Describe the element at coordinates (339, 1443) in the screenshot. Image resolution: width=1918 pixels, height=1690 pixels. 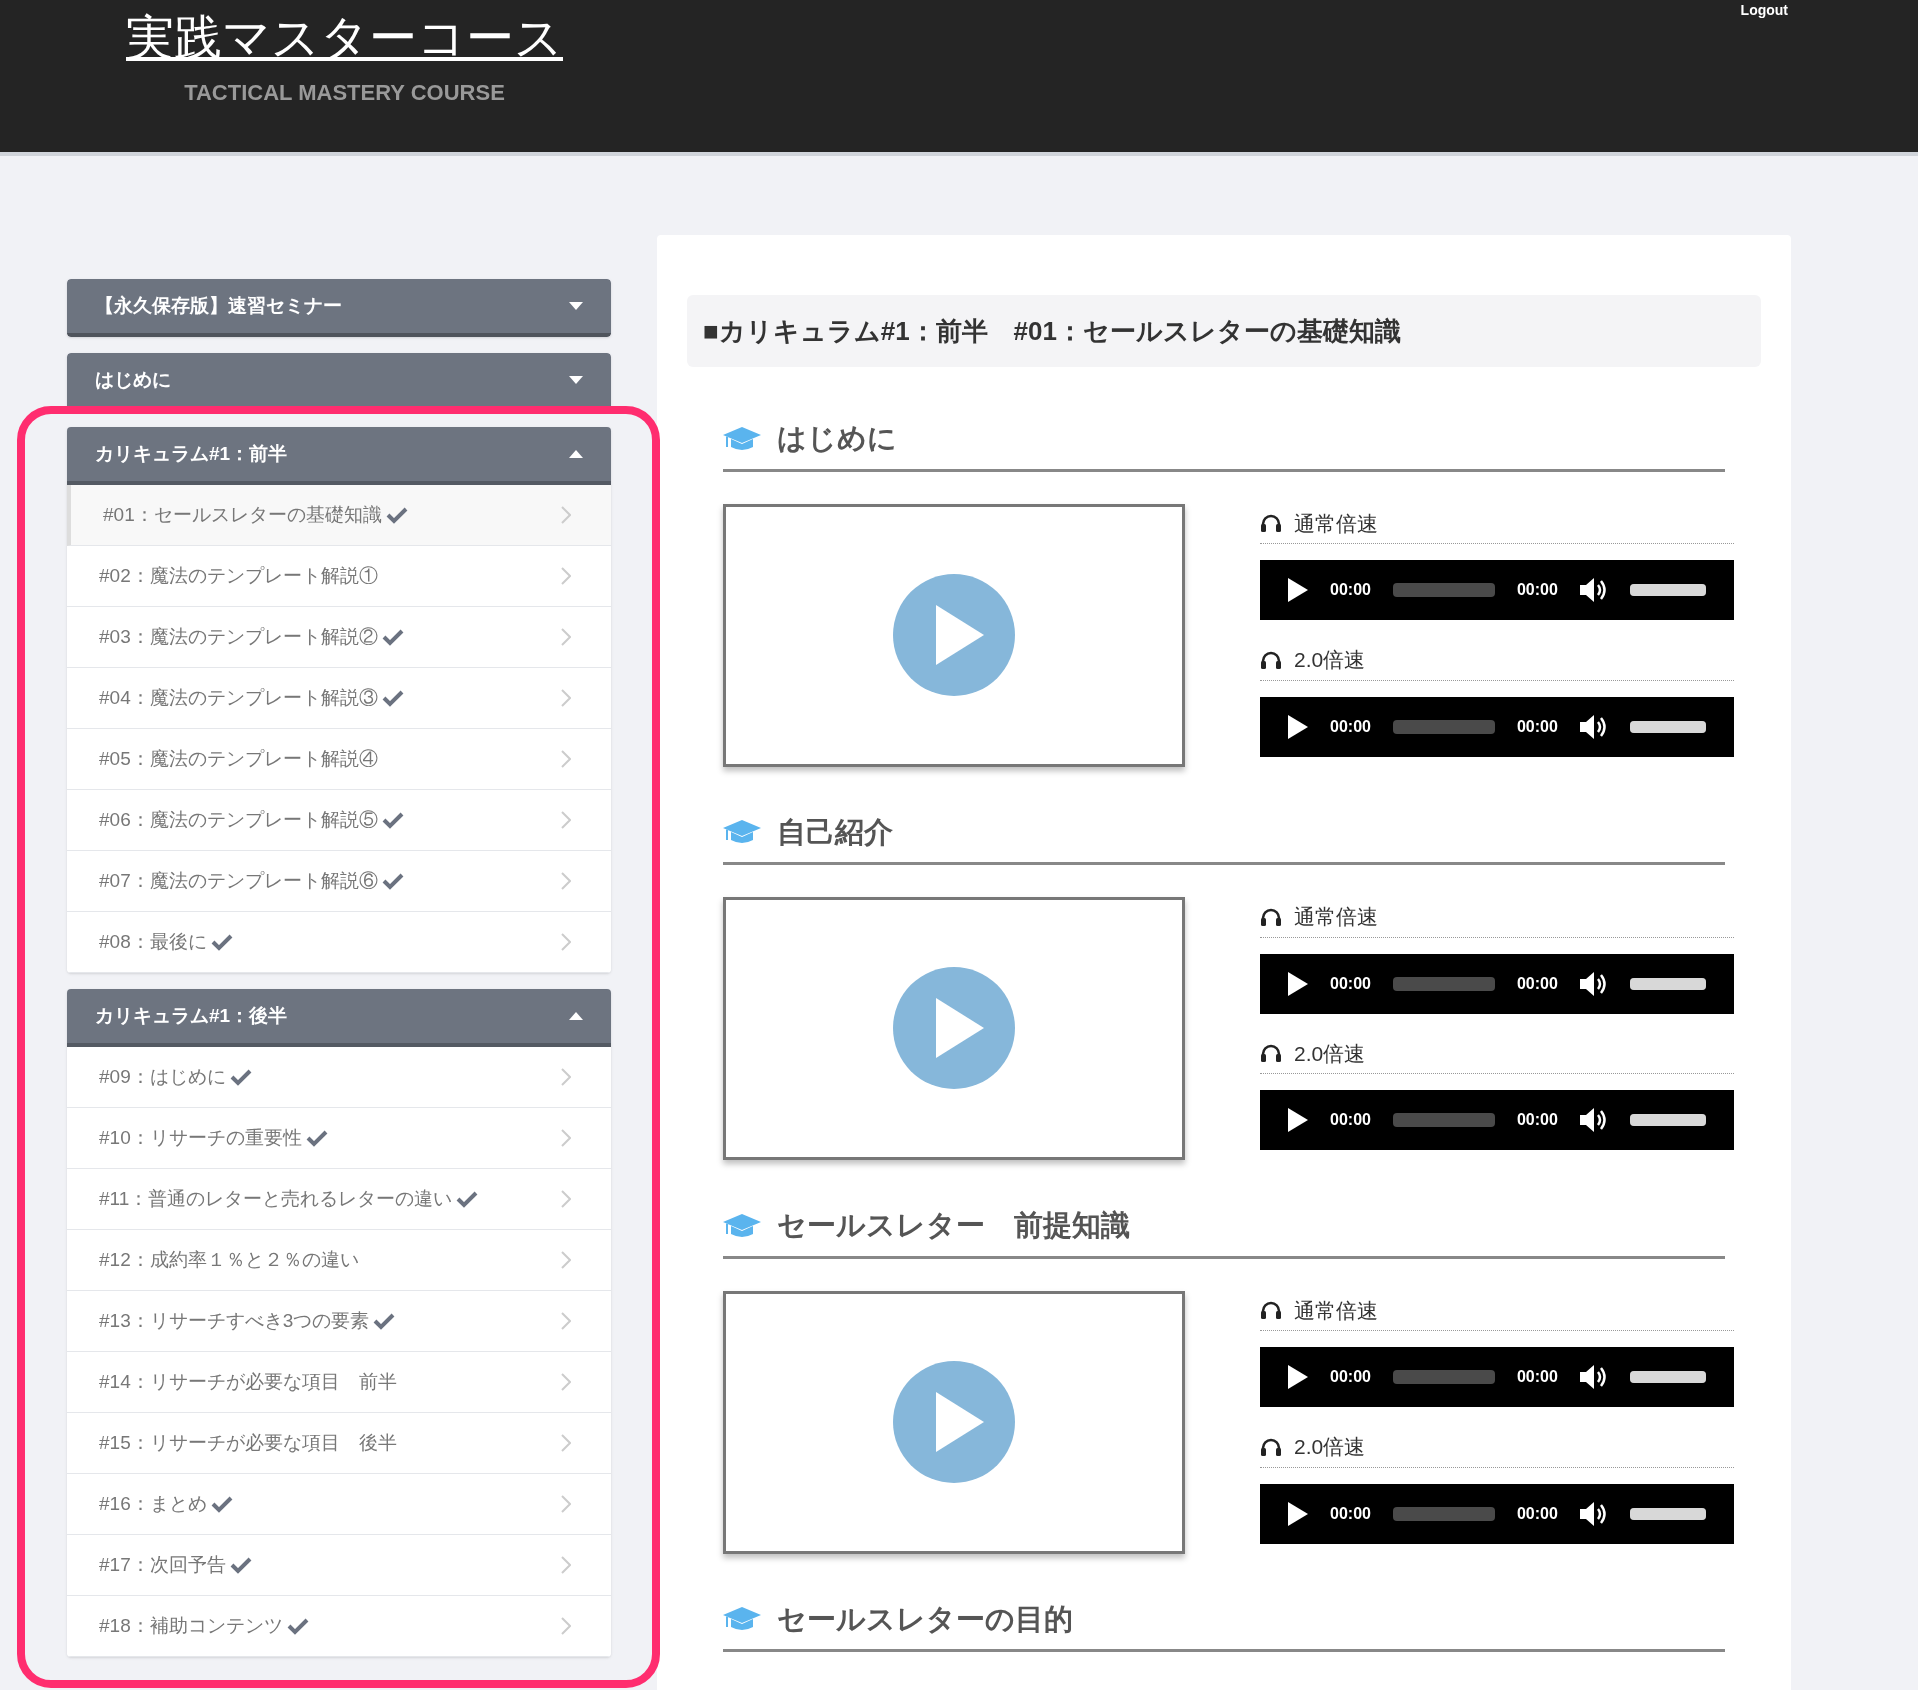
I see `lesson-item: #15：リサーチが必要な項目 後半` at that location.